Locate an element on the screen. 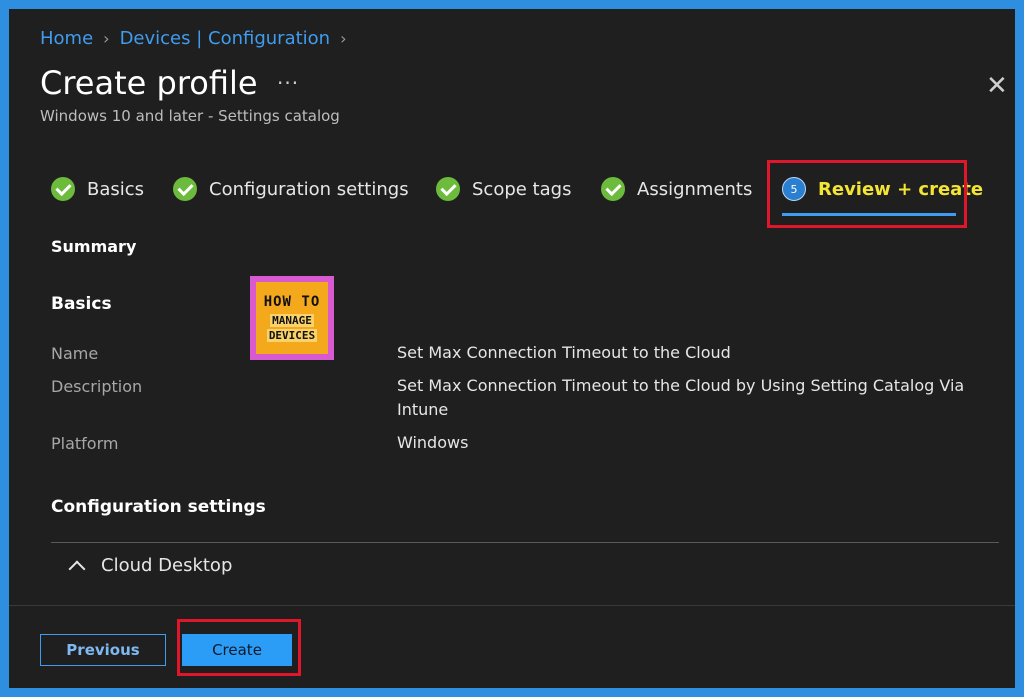 This screenshot has height=697, width=1024. breadcrumb: Home › Devices | Configuration › is located at coordinates (198, 38).